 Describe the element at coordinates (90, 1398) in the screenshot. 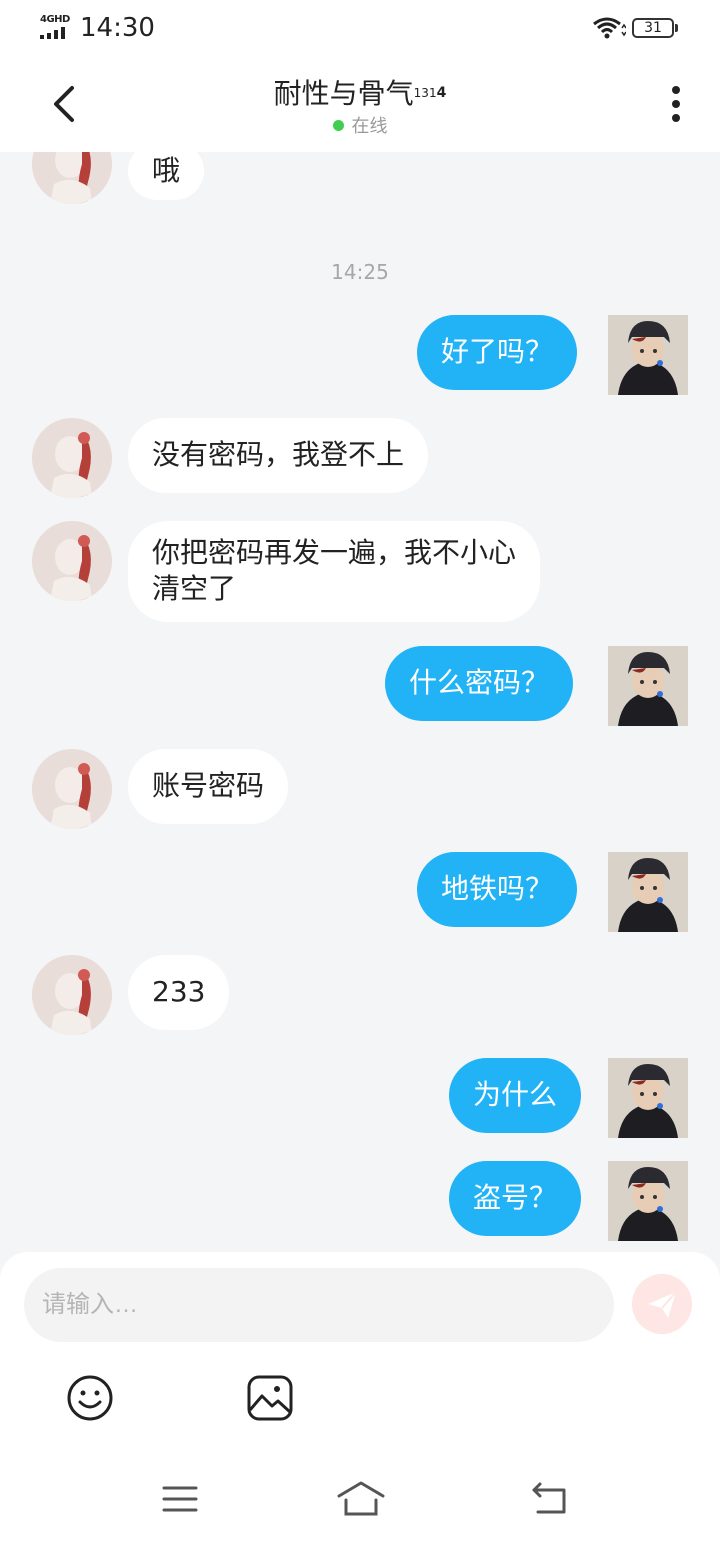

I see `smiley-icon` at that location.